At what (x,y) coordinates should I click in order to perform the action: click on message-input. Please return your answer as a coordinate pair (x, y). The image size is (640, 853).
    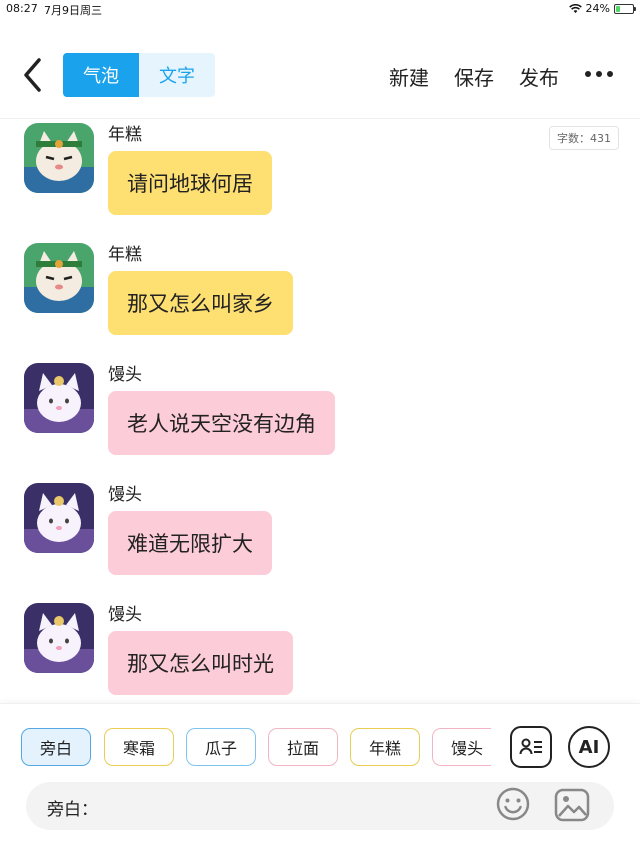
    Looking at the image, I should click on (296, 806).